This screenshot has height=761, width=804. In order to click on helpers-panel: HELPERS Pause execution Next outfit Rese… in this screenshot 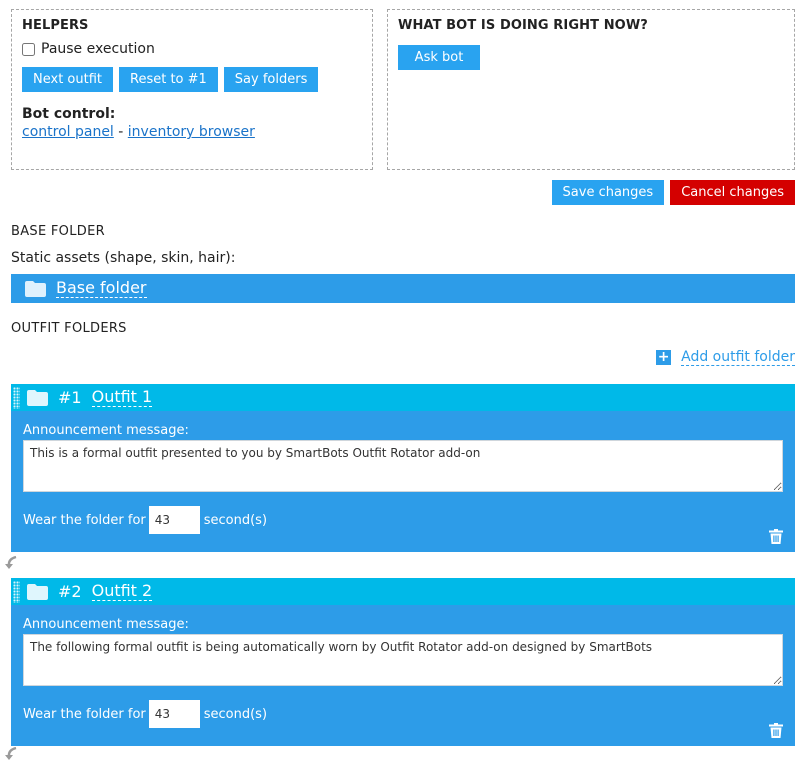, I will do `click(192, 89)`.